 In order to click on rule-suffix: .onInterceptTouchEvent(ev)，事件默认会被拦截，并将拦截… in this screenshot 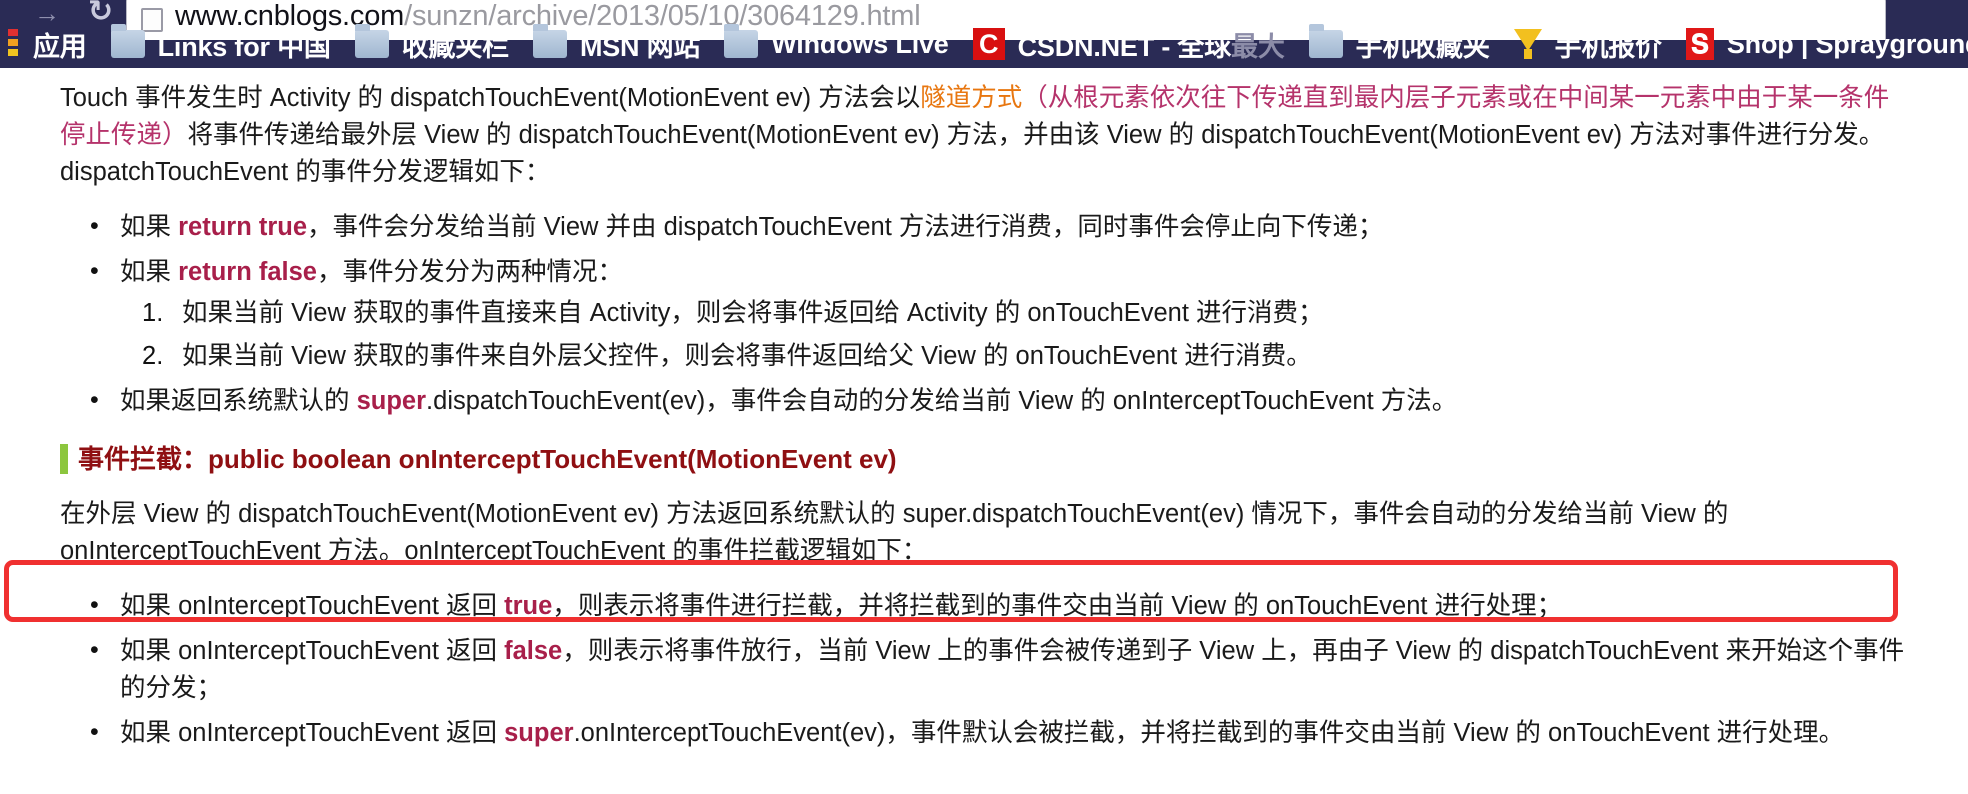, I will do `click(1209, 733)`.